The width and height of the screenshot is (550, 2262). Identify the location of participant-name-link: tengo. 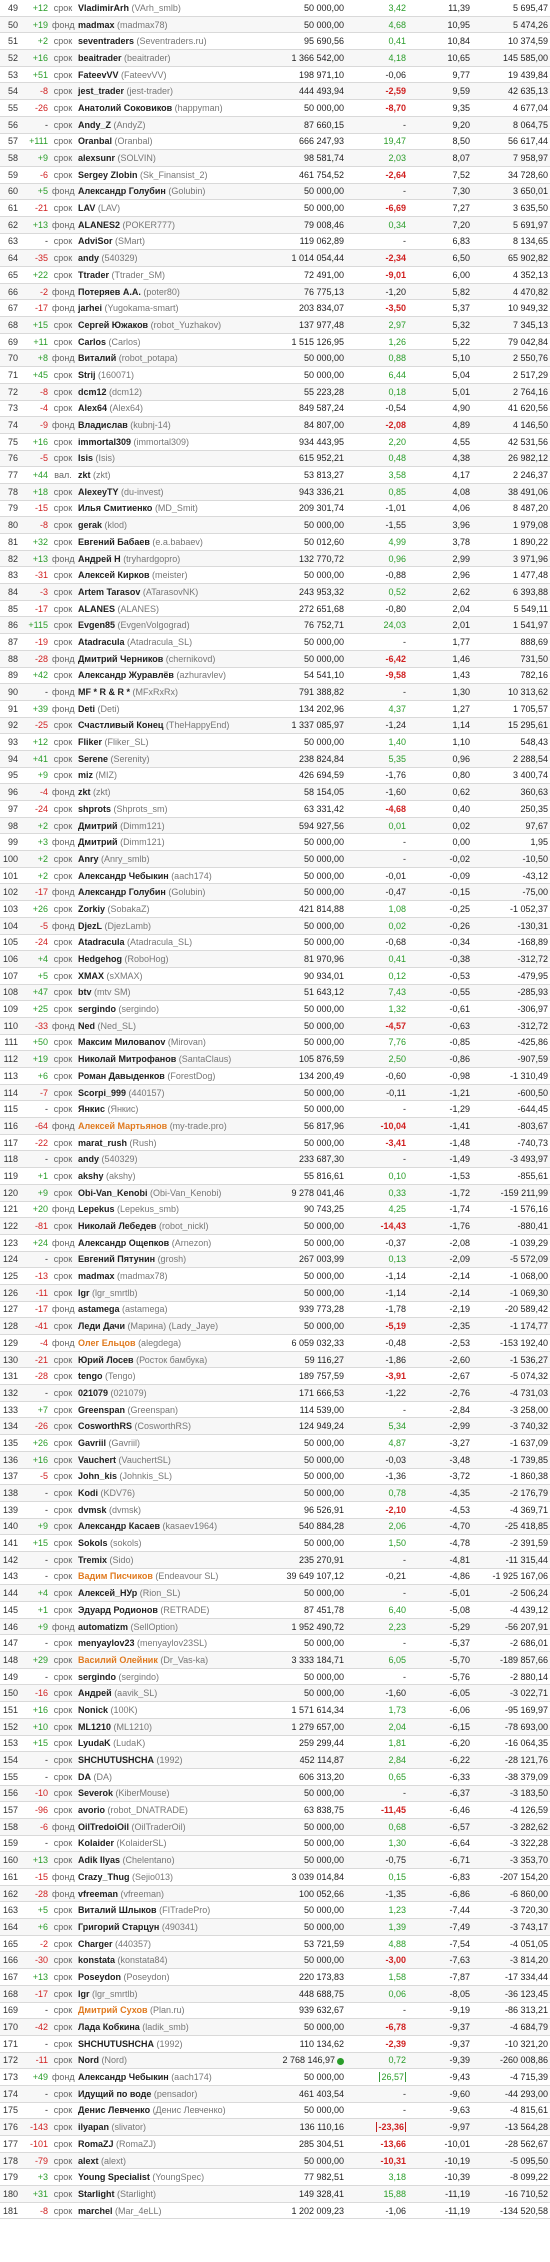
(90, 1376).